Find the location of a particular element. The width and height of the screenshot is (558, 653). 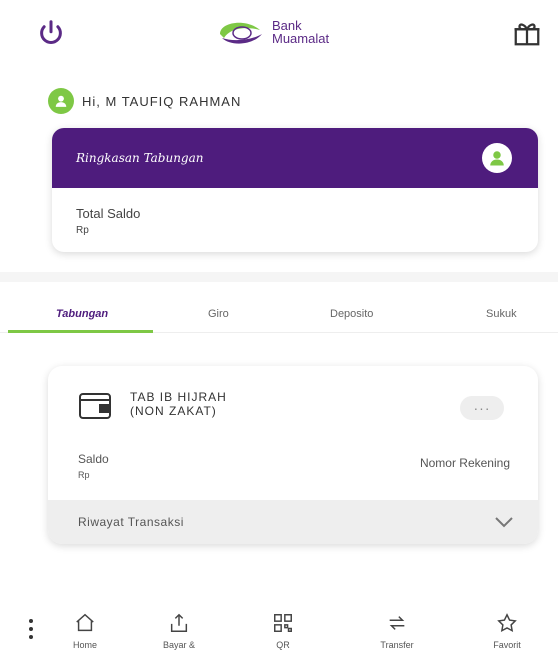

nav-pay-label: Bayar & is located at coordinates (178, 645).